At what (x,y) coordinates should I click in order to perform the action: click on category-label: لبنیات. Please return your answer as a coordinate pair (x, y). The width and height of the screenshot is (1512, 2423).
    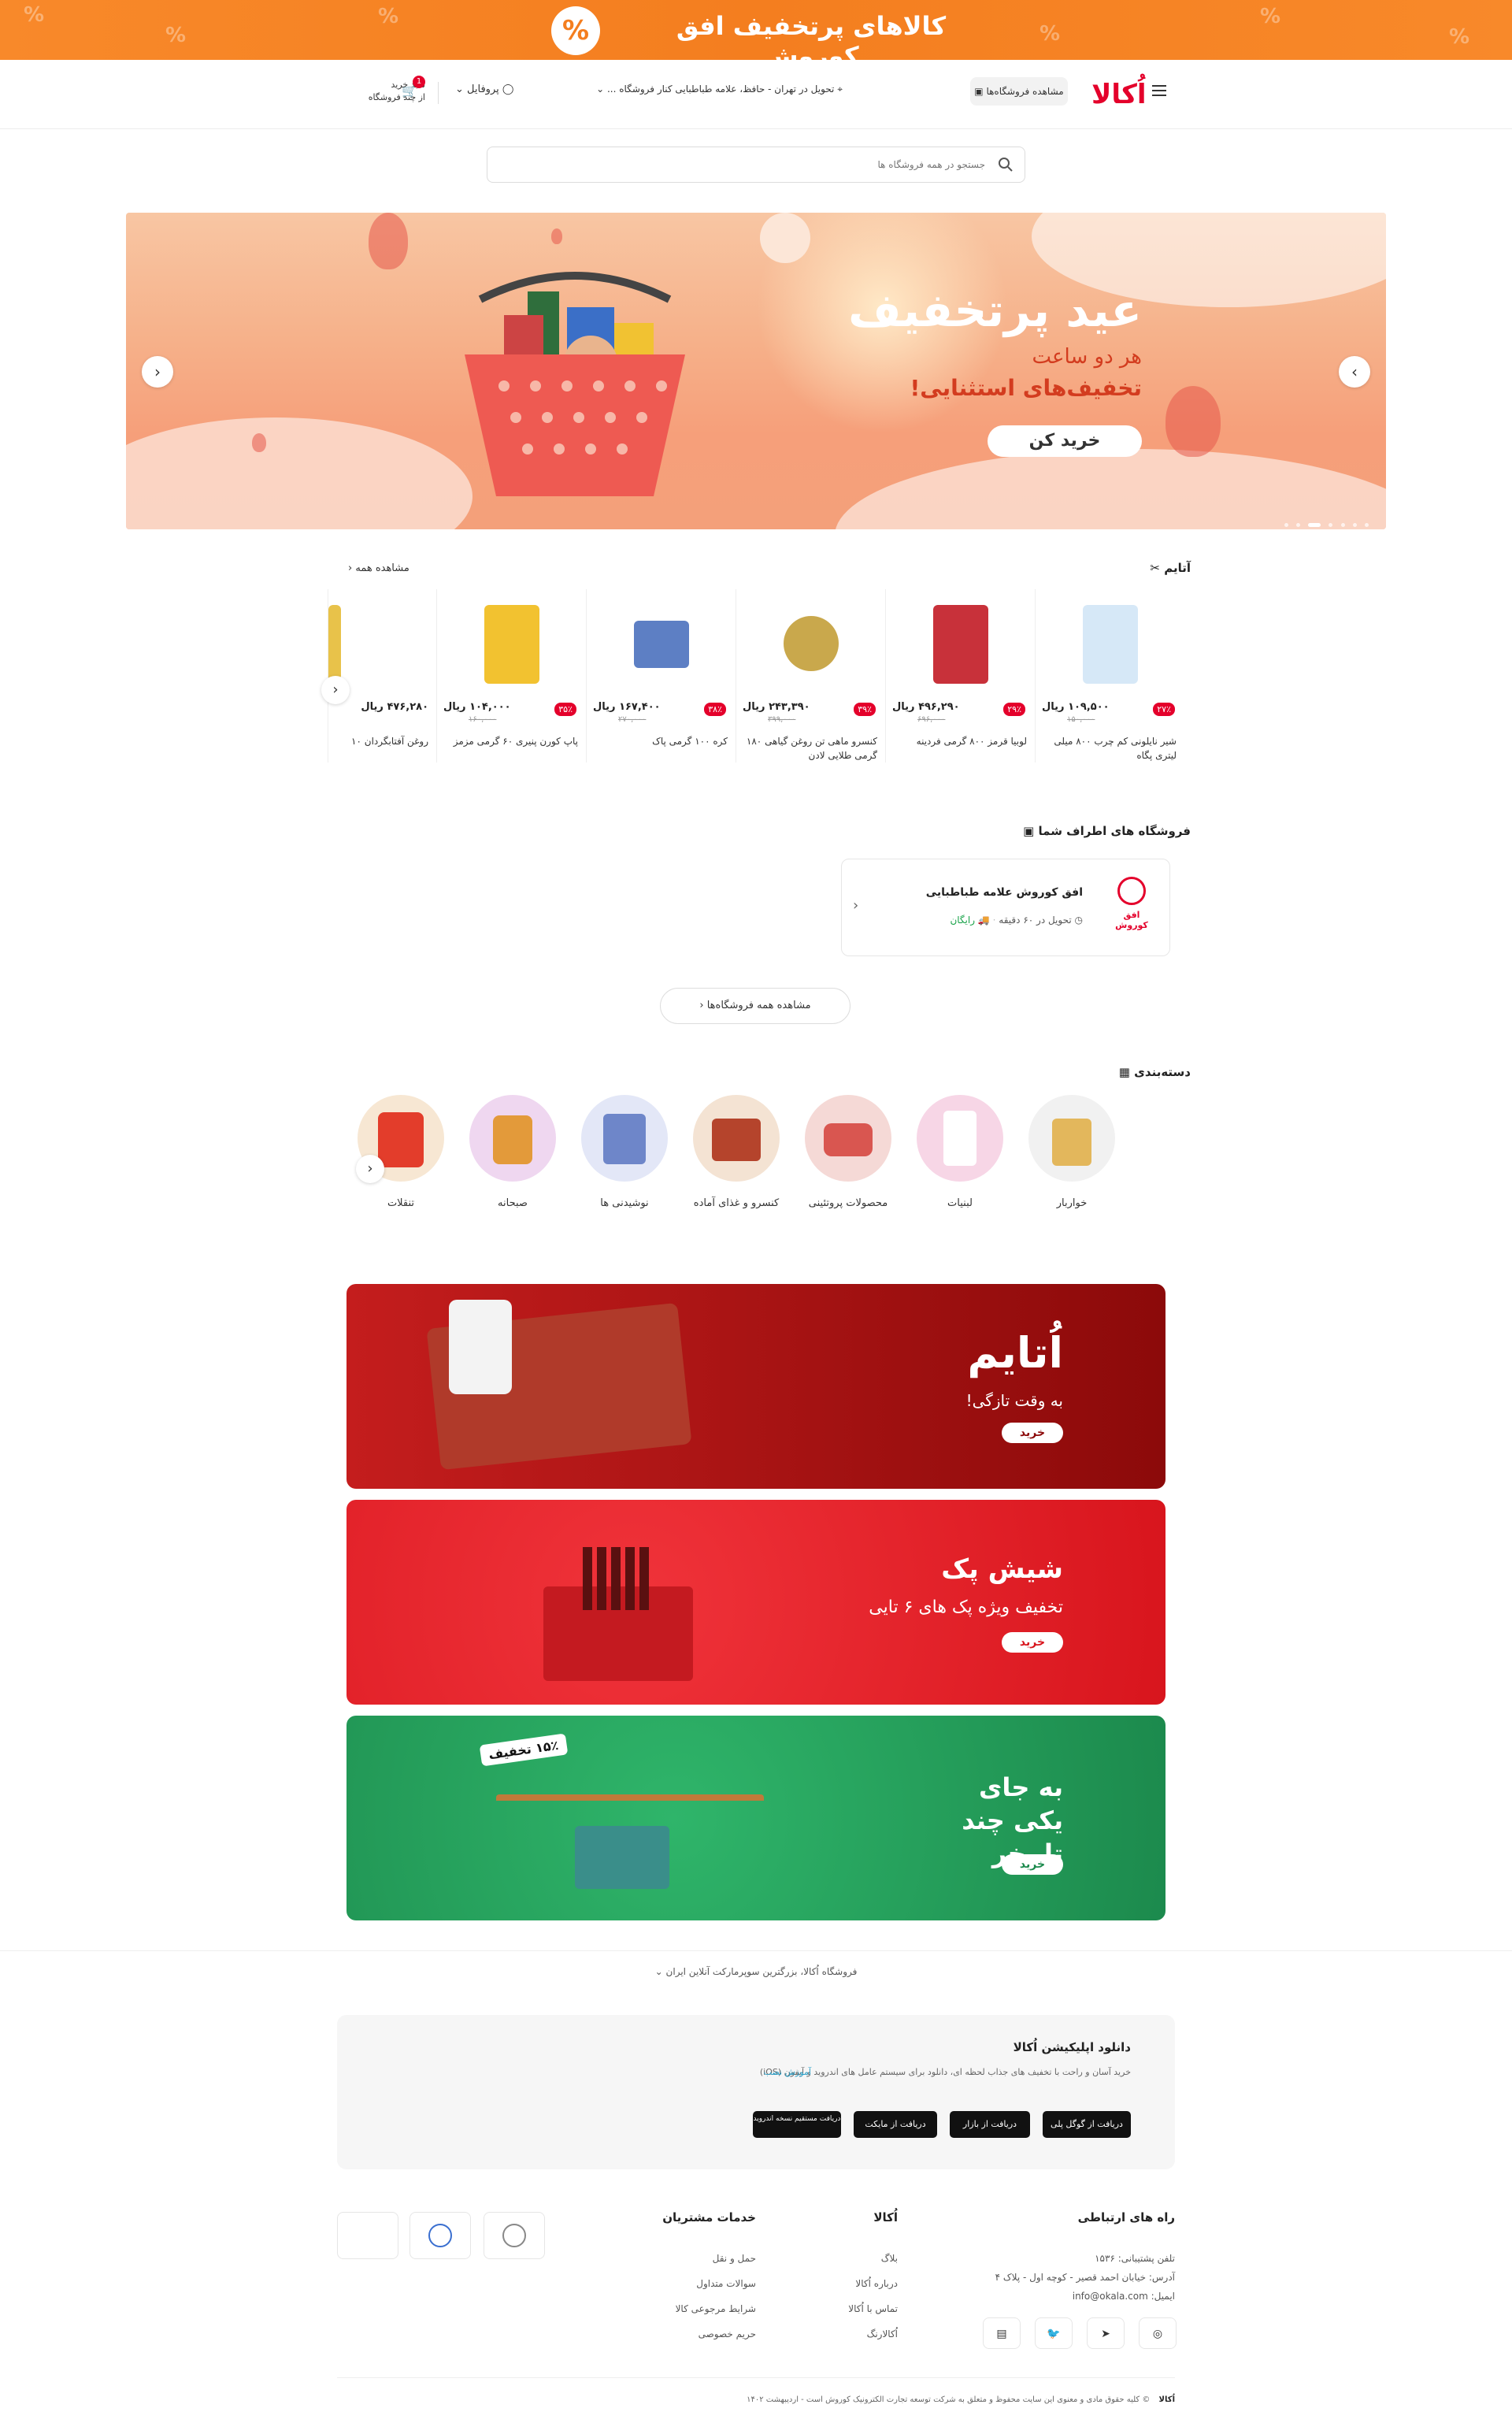
    Looking at the image, I should click on (960, 1203).